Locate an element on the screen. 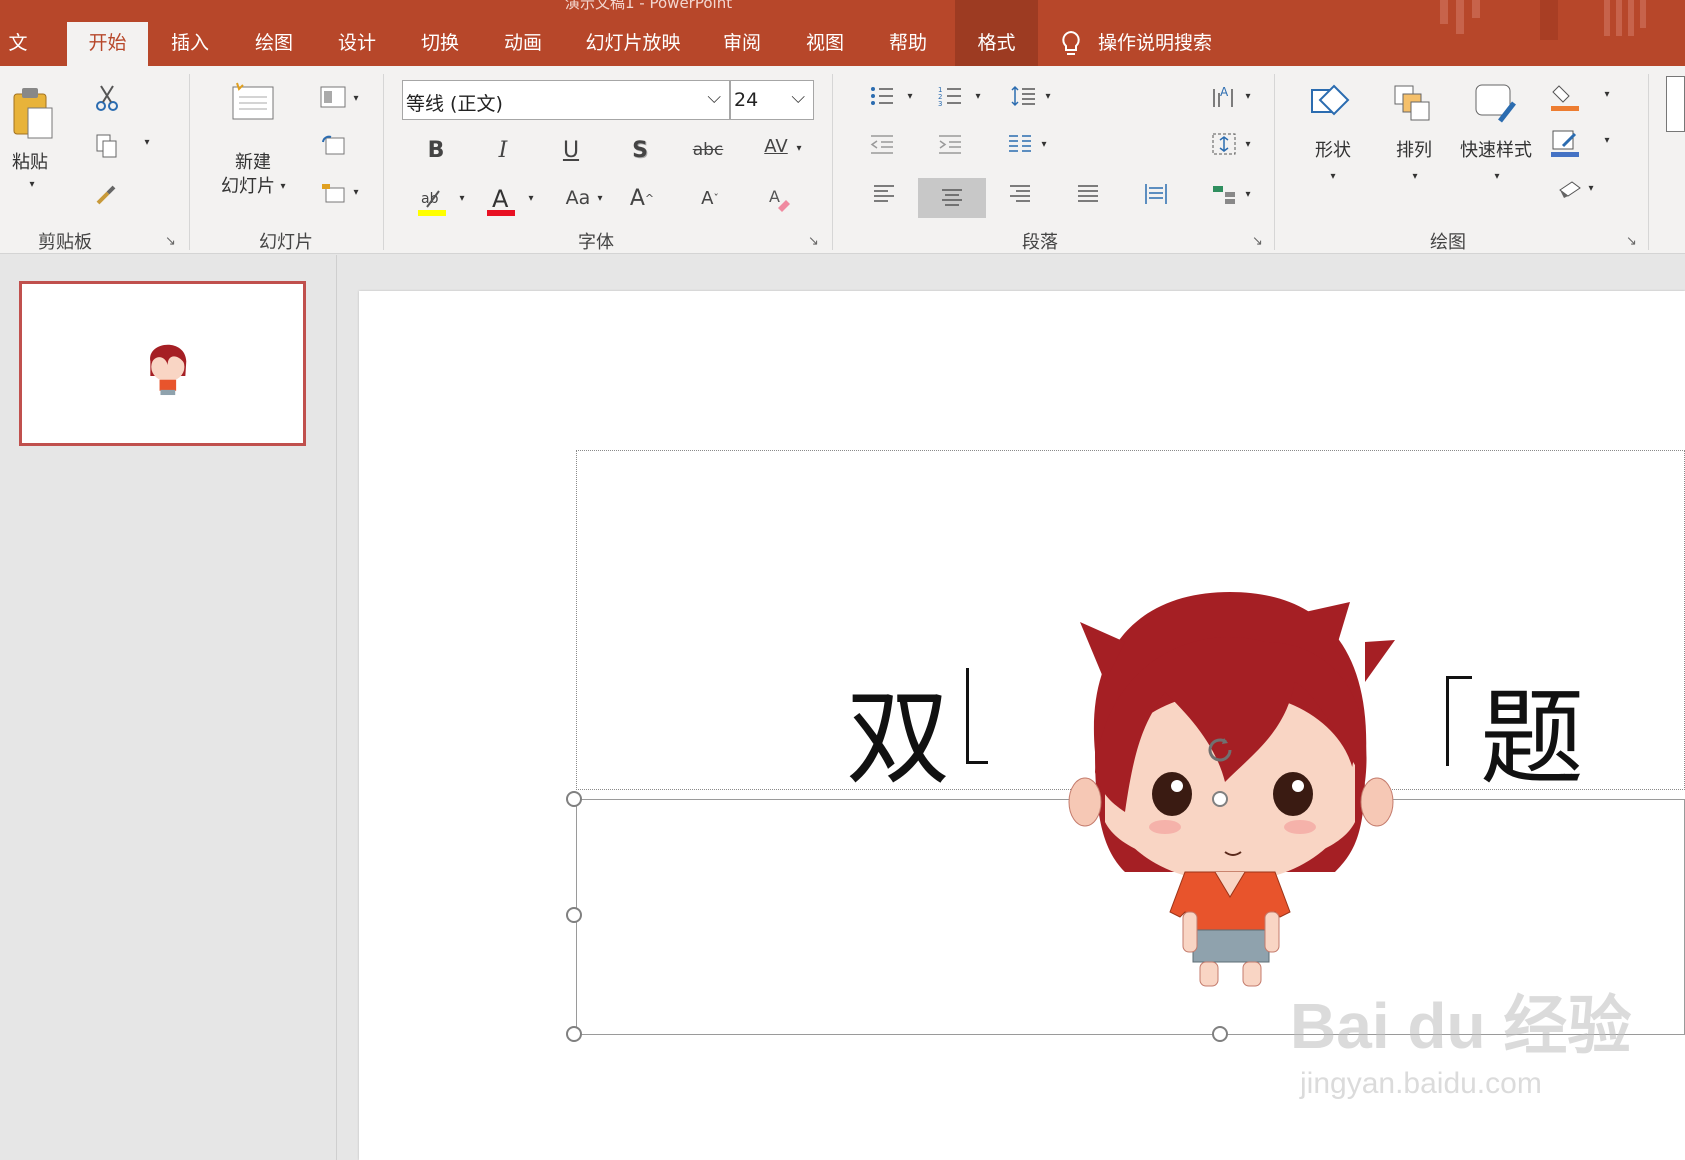  font-launcher-icon: ↘ is located at coordinates (813, 241).